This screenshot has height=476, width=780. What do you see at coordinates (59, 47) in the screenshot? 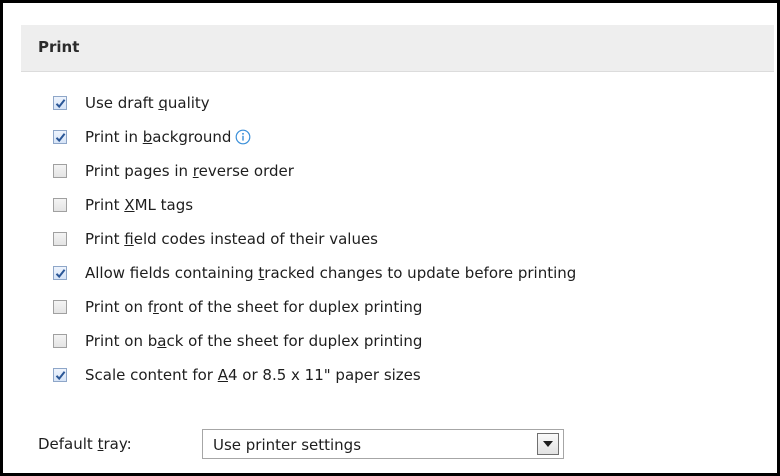
I see `section-title: Print` at bounding box center [59, 47].